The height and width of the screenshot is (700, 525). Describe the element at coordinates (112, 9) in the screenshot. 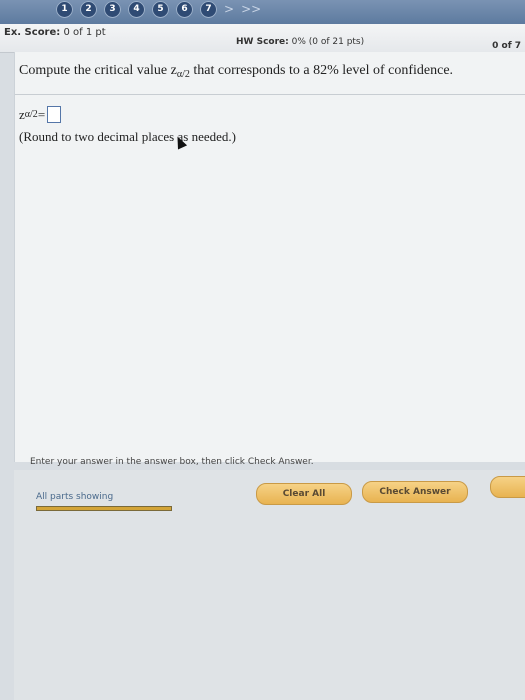

I see `question-3-button: 3` at that location.